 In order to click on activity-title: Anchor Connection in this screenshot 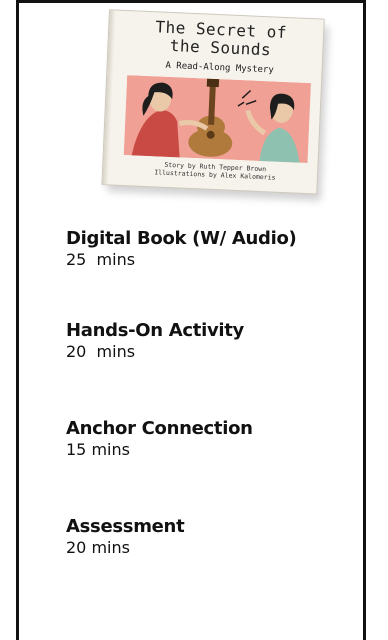, I will do `click(159, 428)`.